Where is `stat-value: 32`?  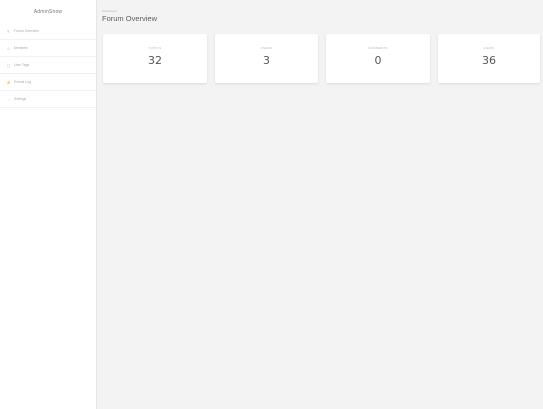
stat-value: 32 is located at coordinates (155, 60).